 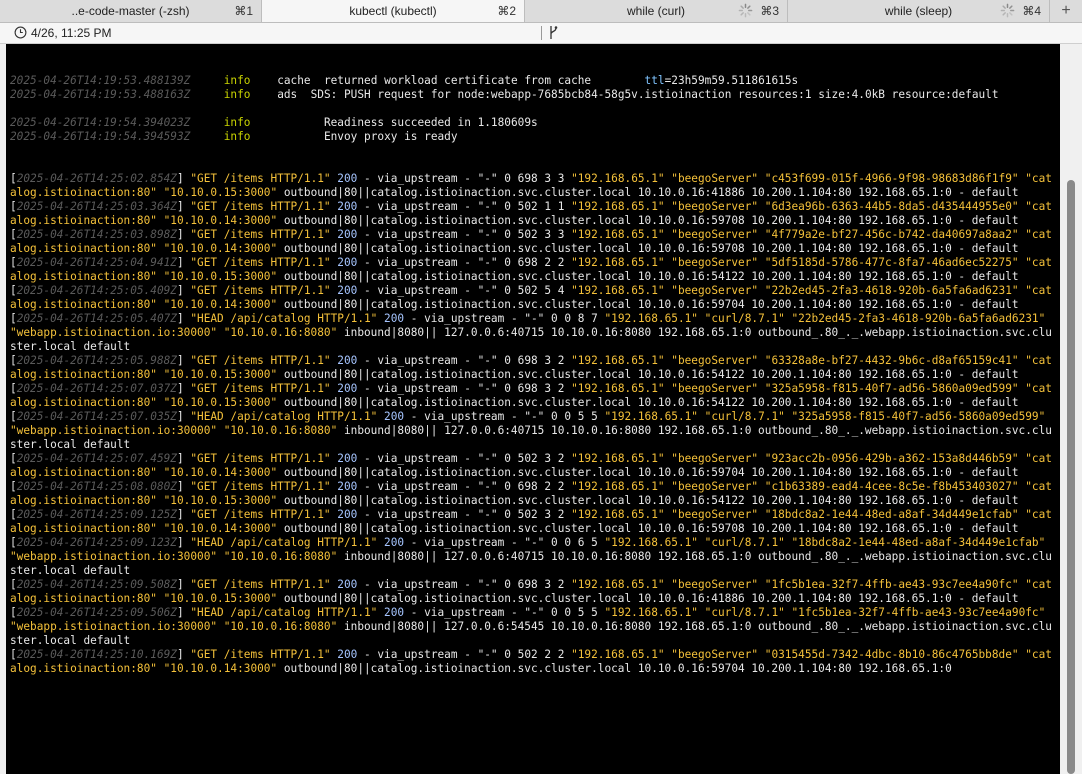 I want to click on log-timestamp: 2025-04-26T14:25:03.898Z, so click(x=96, y=234).